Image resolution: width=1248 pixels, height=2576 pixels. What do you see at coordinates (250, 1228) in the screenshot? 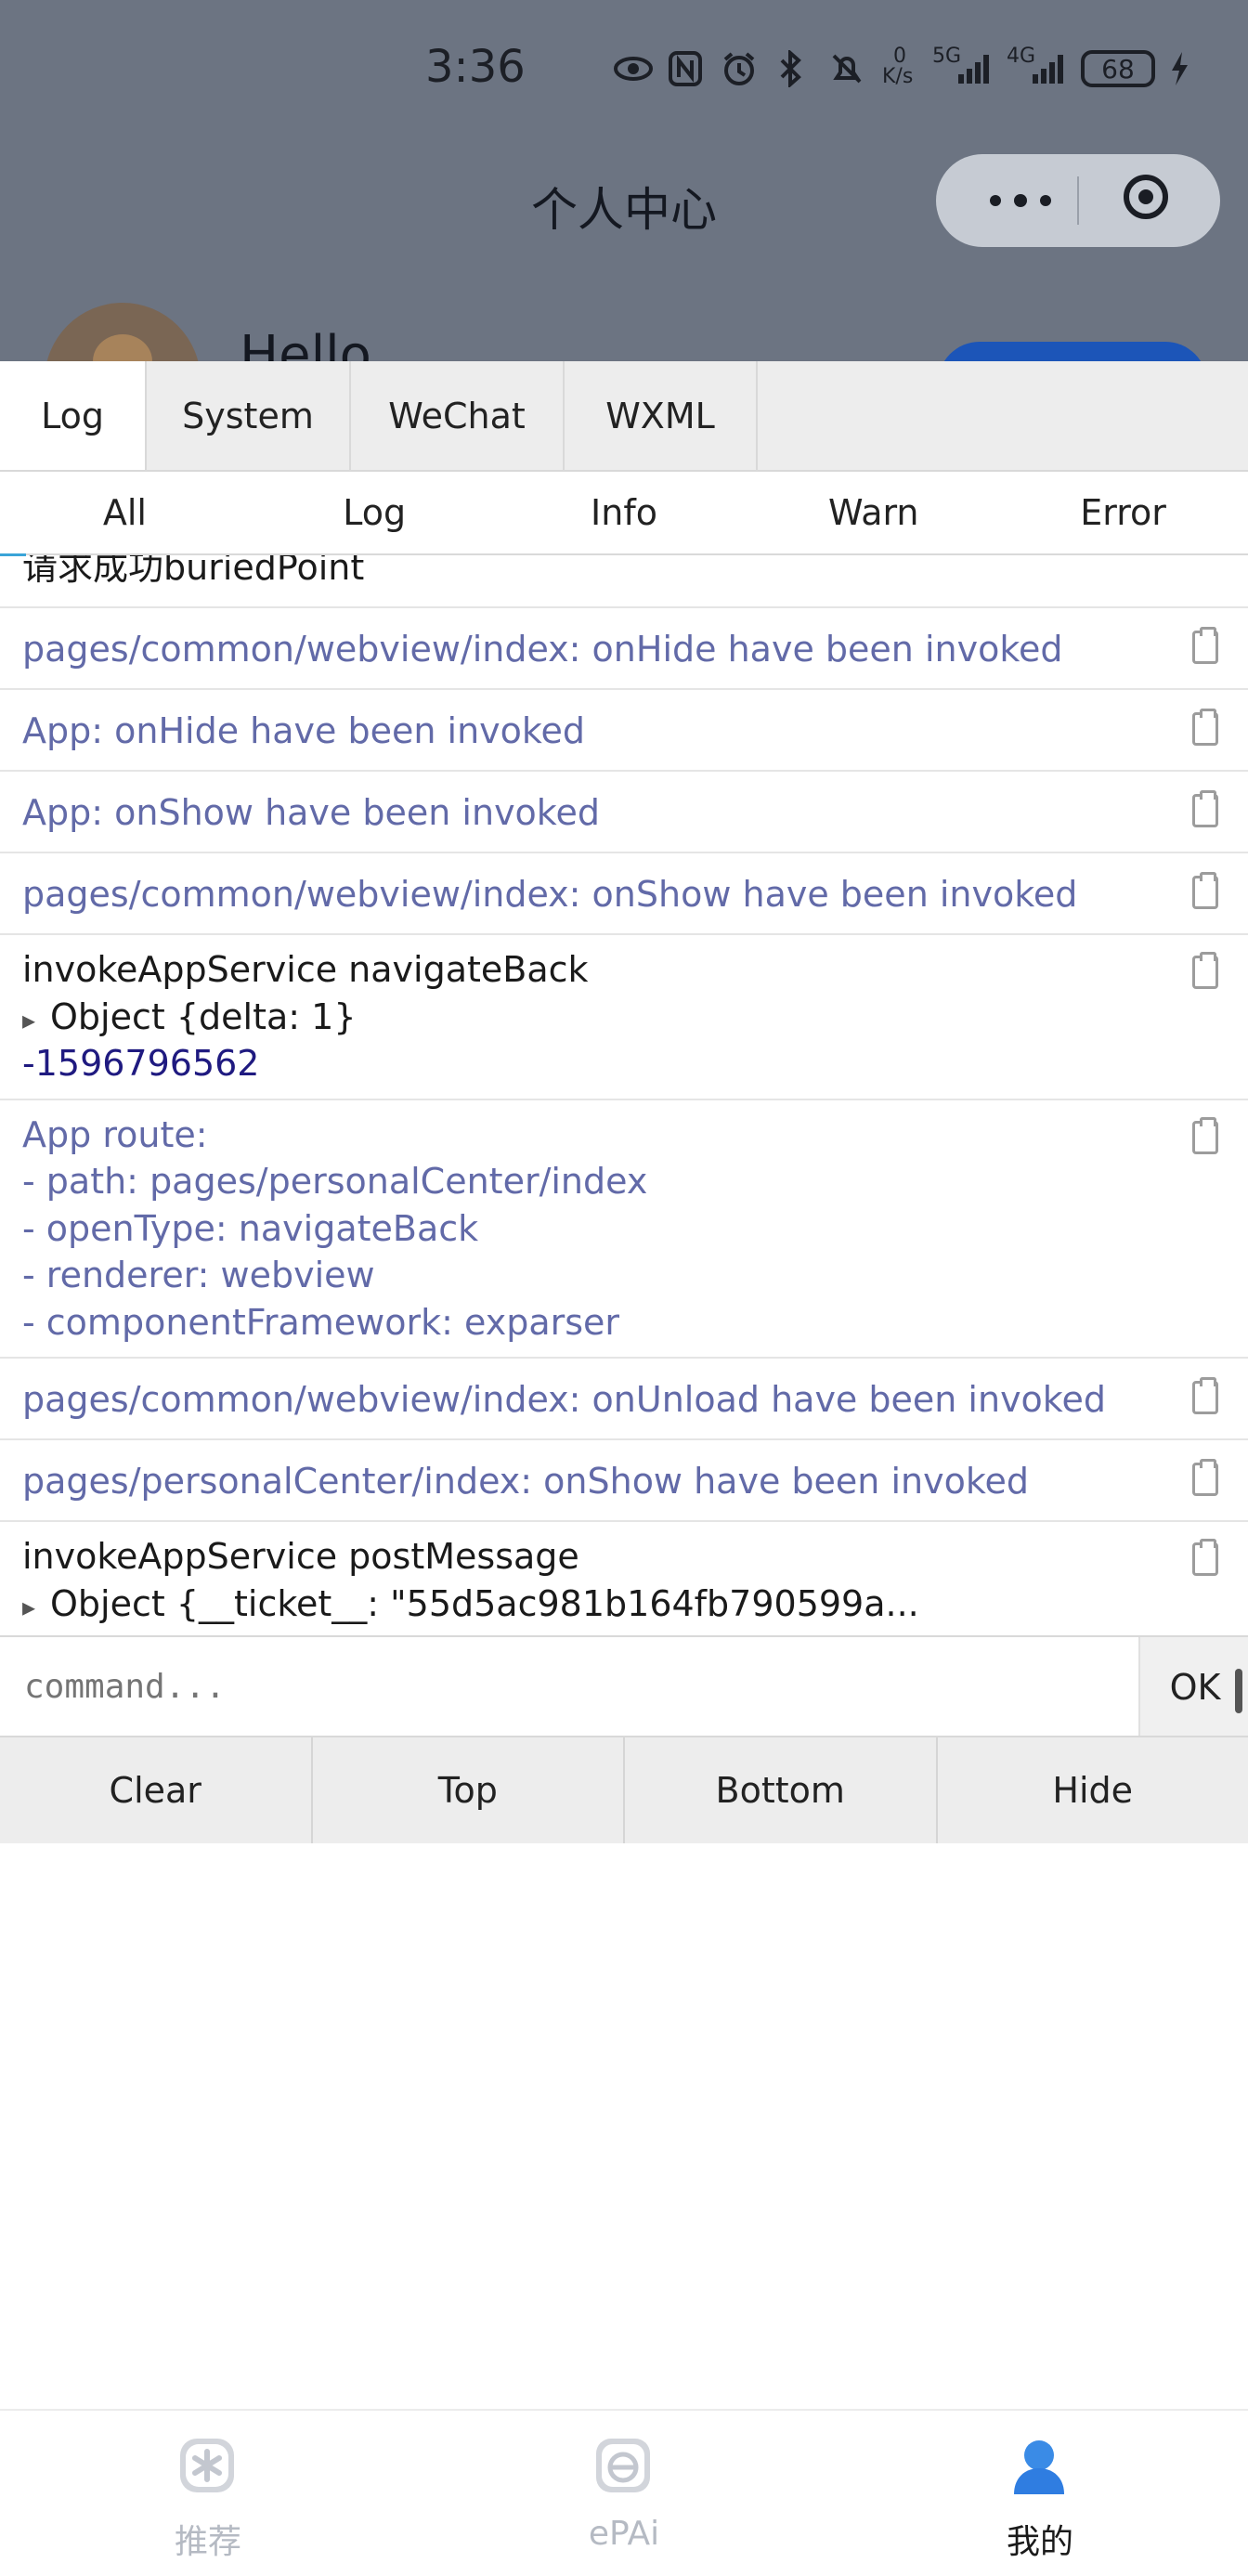
I see `log-line: - openType: navigateBack` at bounding box center [250, 1228].